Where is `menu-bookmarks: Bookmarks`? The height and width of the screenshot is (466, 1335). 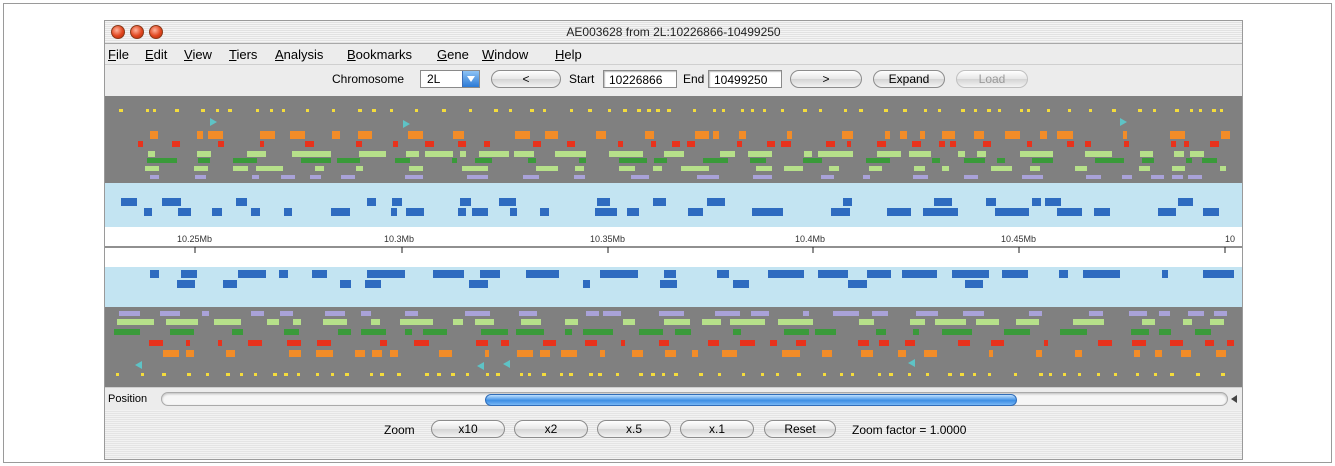 menu-bookmarks: Bookmarks is located at coordinates (379, 54).